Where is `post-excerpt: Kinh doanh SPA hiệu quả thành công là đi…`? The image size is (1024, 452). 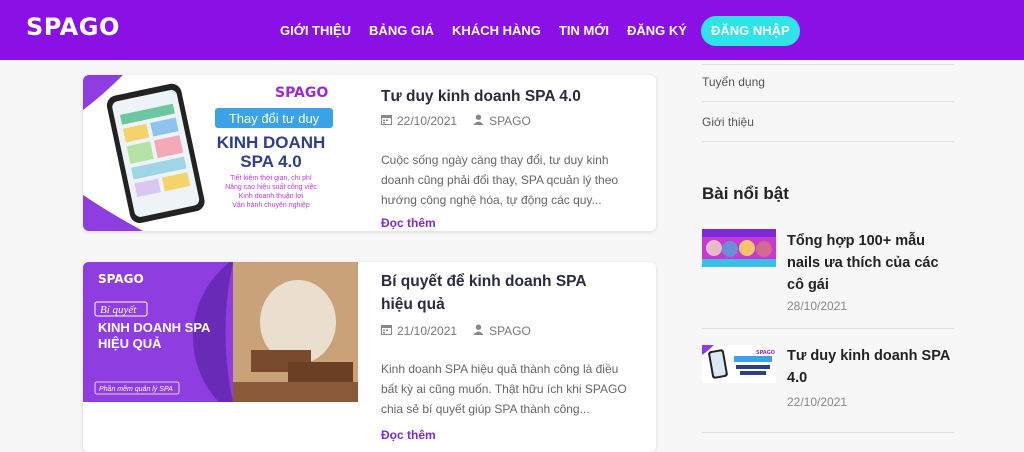 post-excerpt: Kinh doanh SPA hiệu quả thành công là đi… is located at coordinates (504, 389).